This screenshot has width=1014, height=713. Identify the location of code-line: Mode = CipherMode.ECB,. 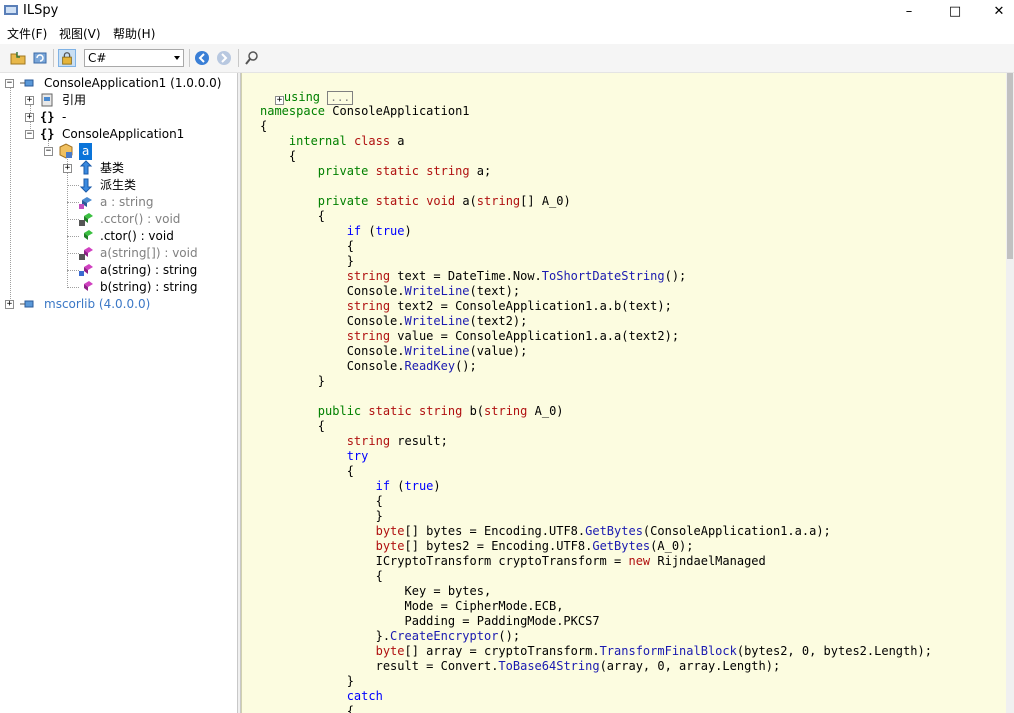
(412, 606).